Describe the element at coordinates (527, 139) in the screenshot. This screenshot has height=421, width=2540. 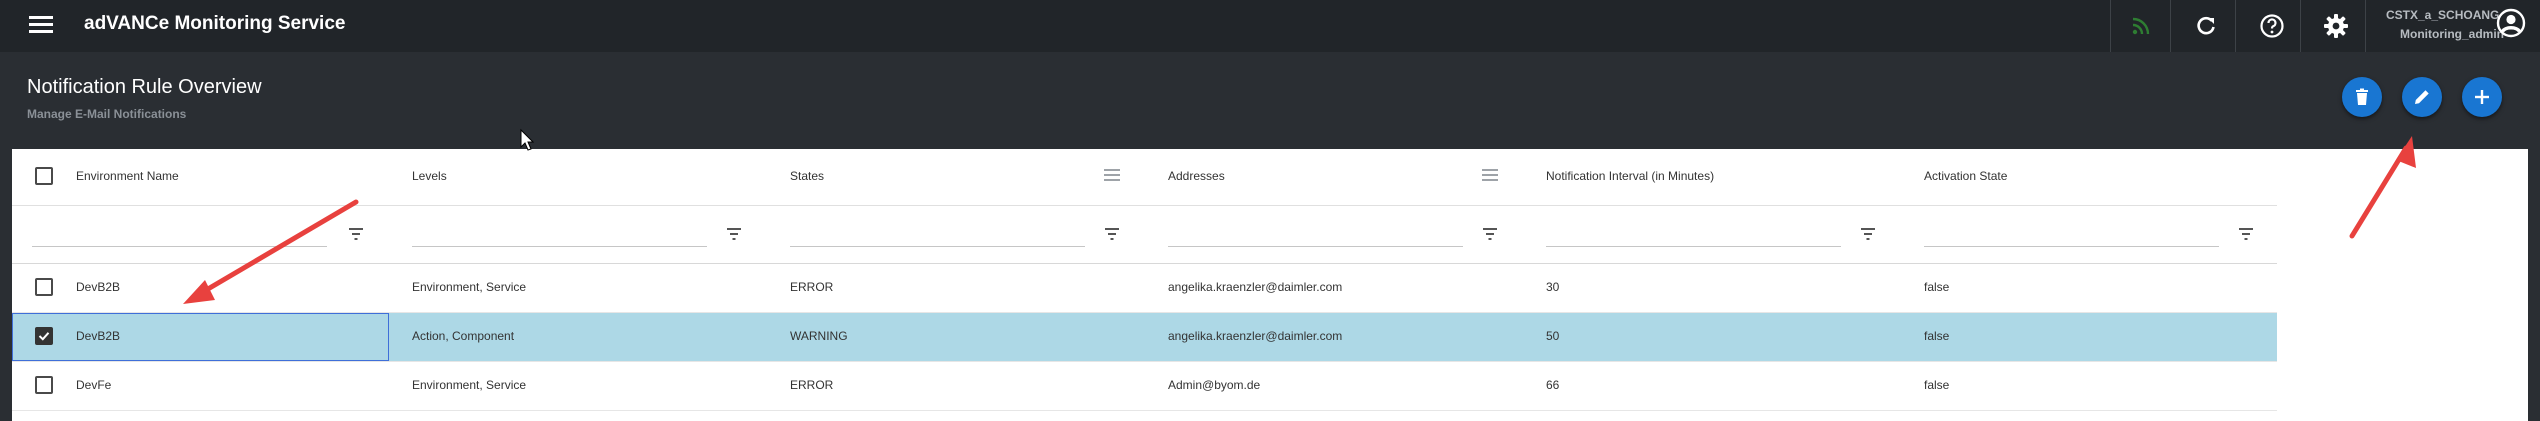
I see `mouse-cursor-icon` at that location.